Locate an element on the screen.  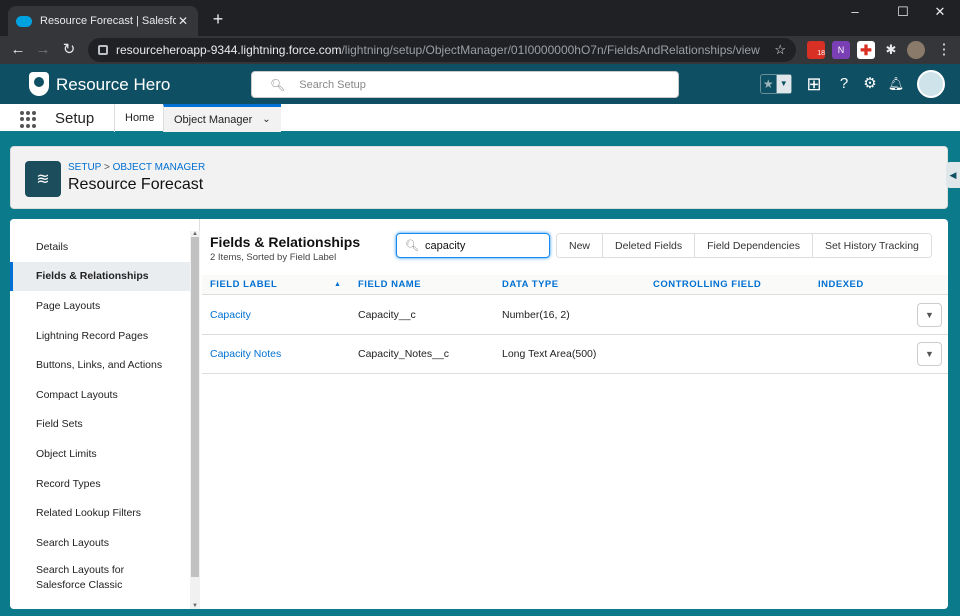
sidebar-item-object-limits: Object Limits is located at coordinates (104, 454).